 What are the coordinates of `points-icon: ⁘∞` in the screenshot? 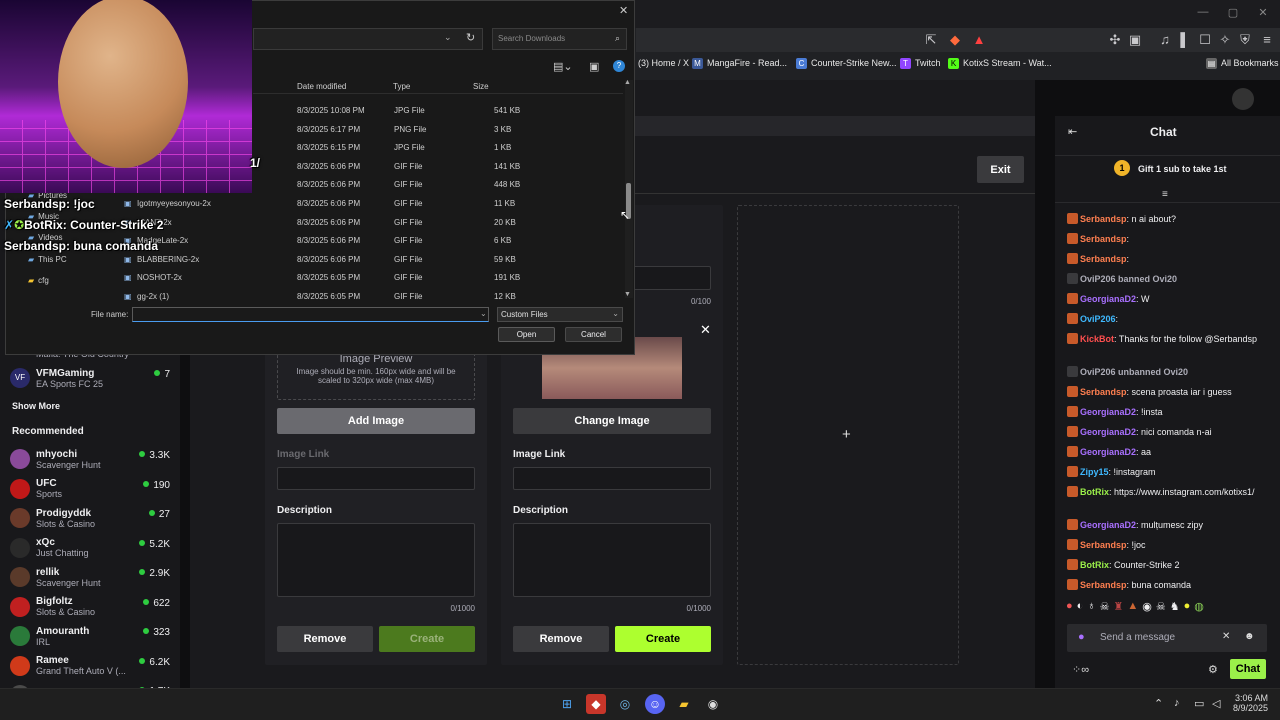 It's located at (1080, 669).